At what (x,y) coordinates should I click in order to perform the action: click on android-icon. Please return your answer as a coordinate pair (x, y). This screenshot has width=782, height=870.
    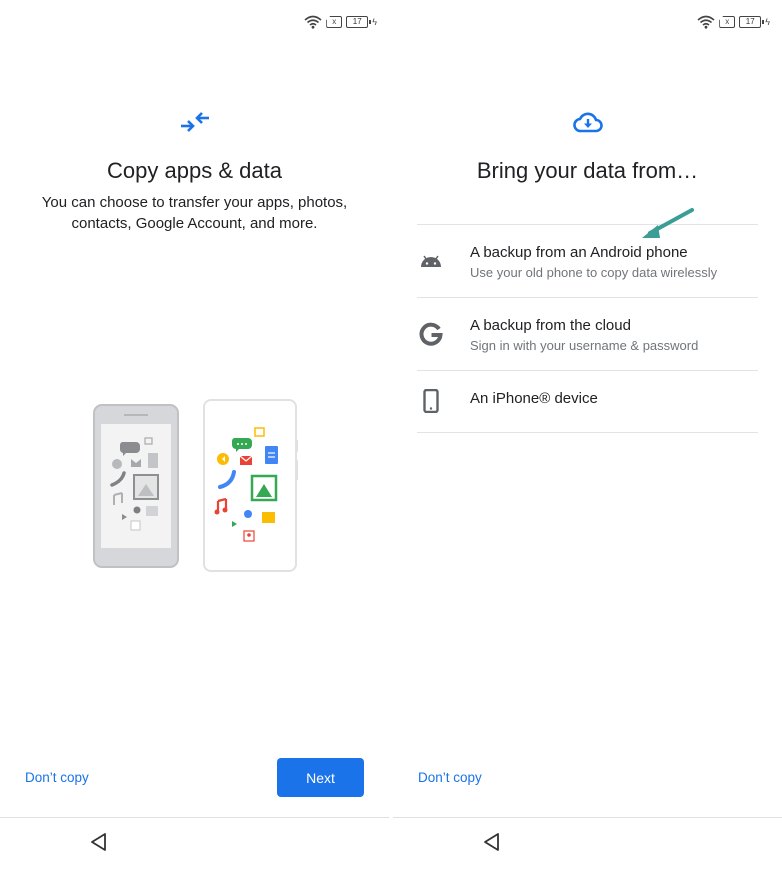
    Looking at the image, I should click on (431, 261).